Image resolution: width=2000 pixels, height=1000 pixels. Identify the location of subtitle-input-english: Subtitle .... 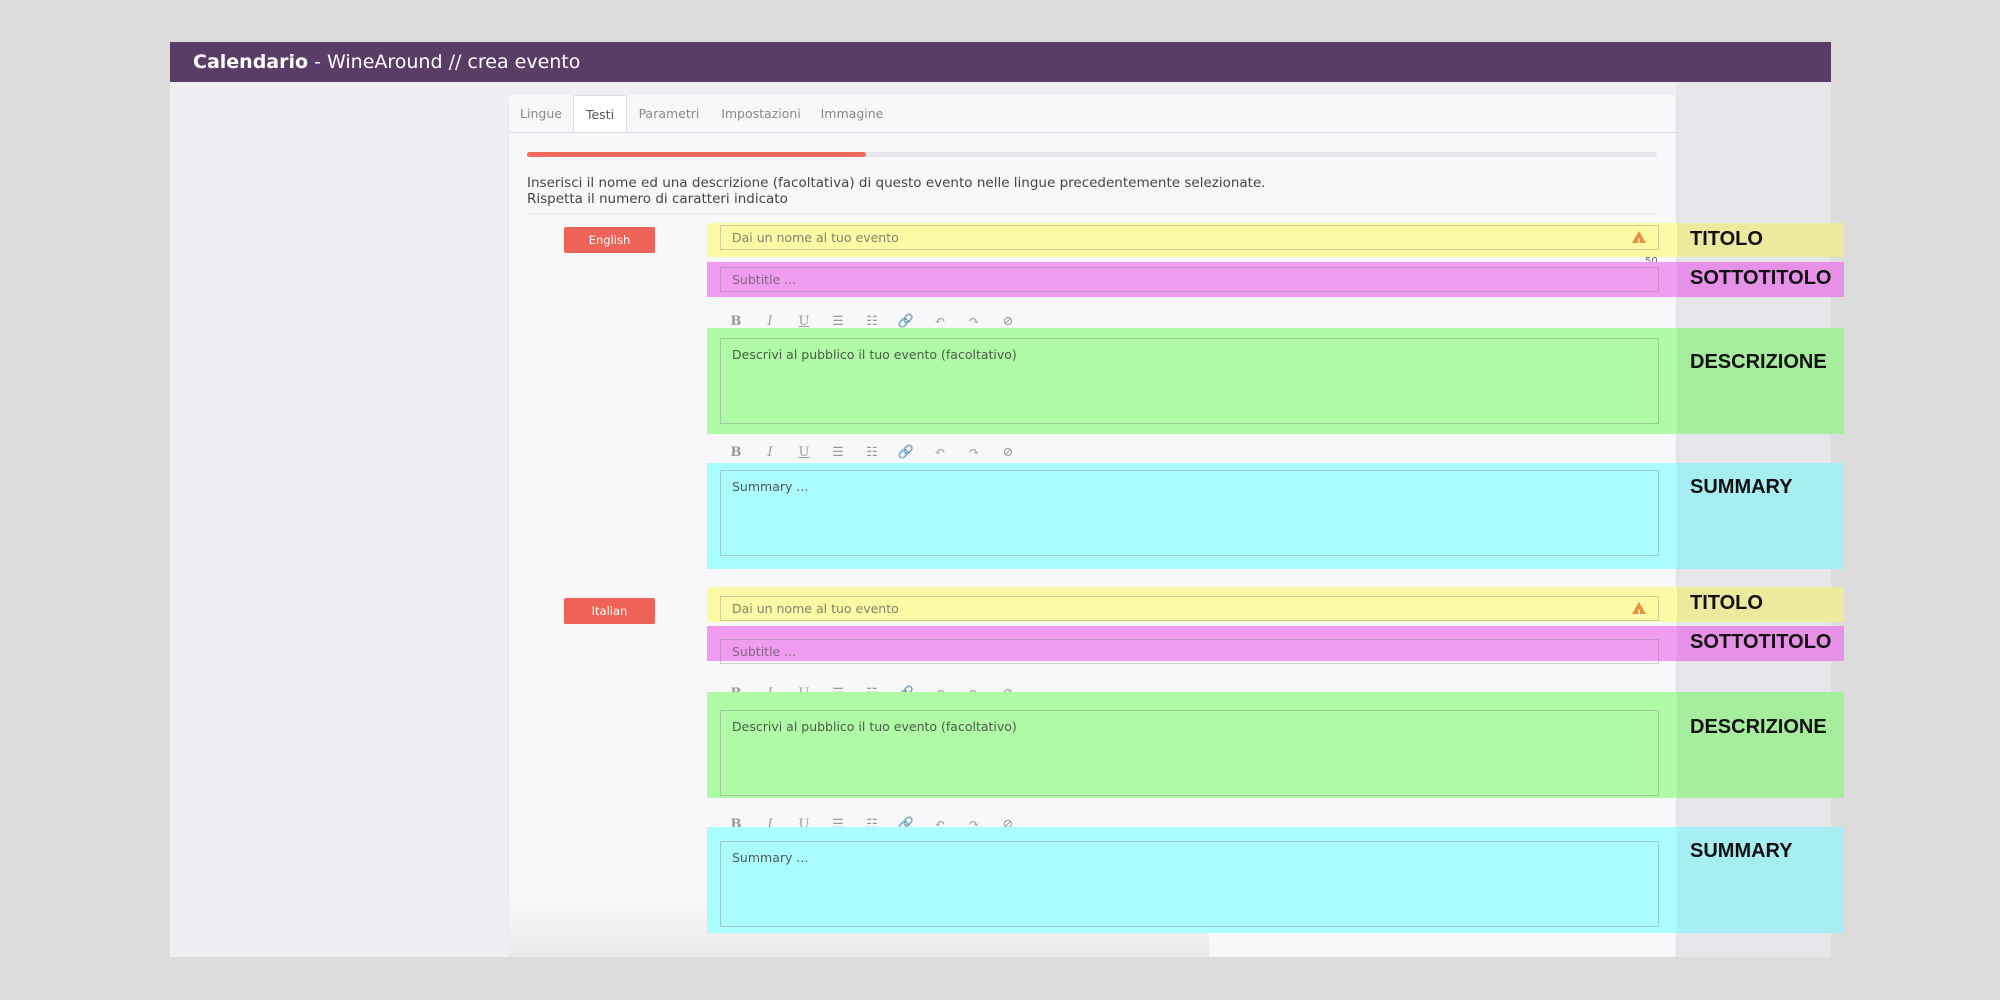
(1189, 279).